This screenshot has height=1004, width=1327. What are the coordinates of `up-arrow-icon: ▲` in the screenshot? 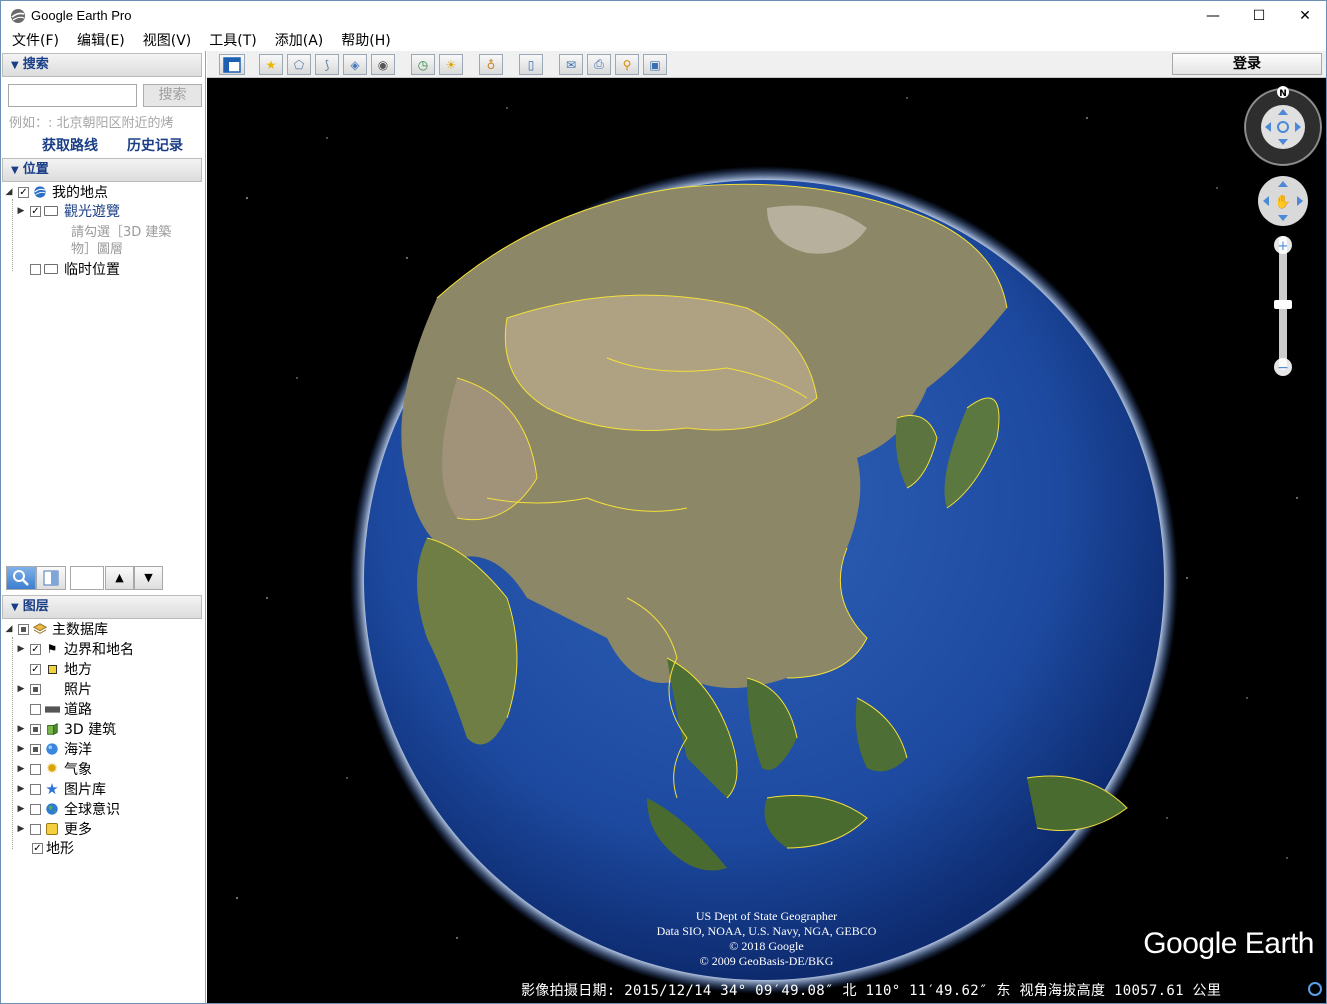 It's located at (119, 577).